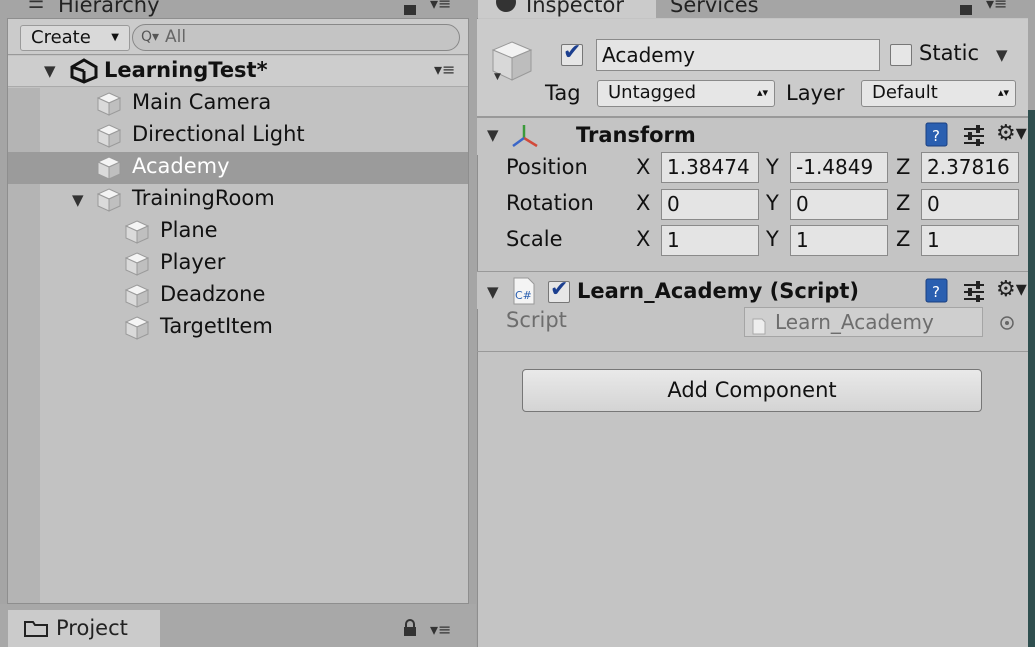 The image size is (1035, 647). I want to click on hierarchy-toolbar: Create ▼ Q▾ All, so click(238, 37).